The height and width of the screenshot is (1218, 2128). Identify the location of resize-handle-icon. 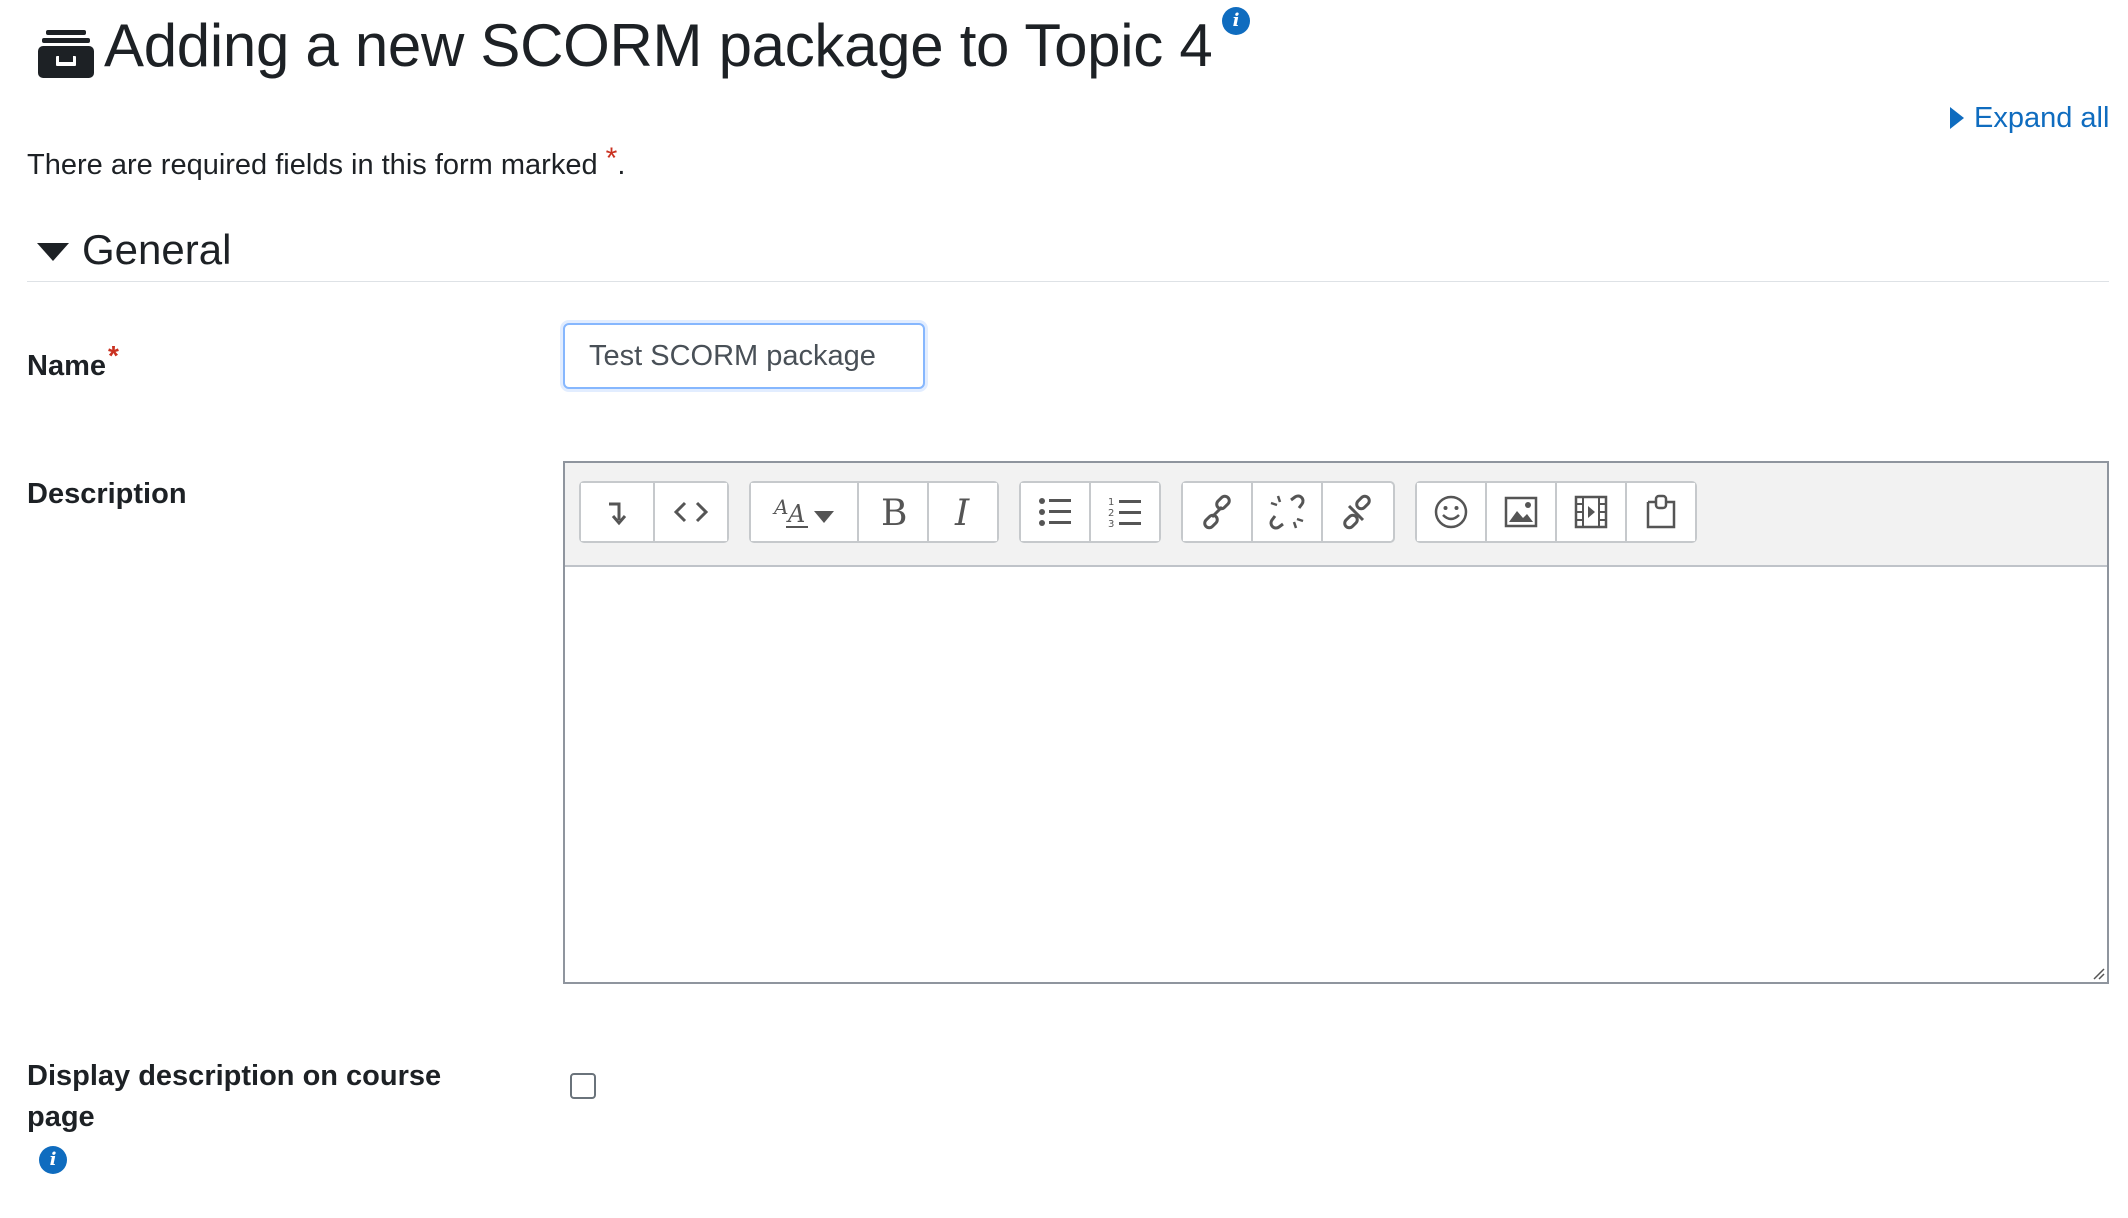
(2097, 972).